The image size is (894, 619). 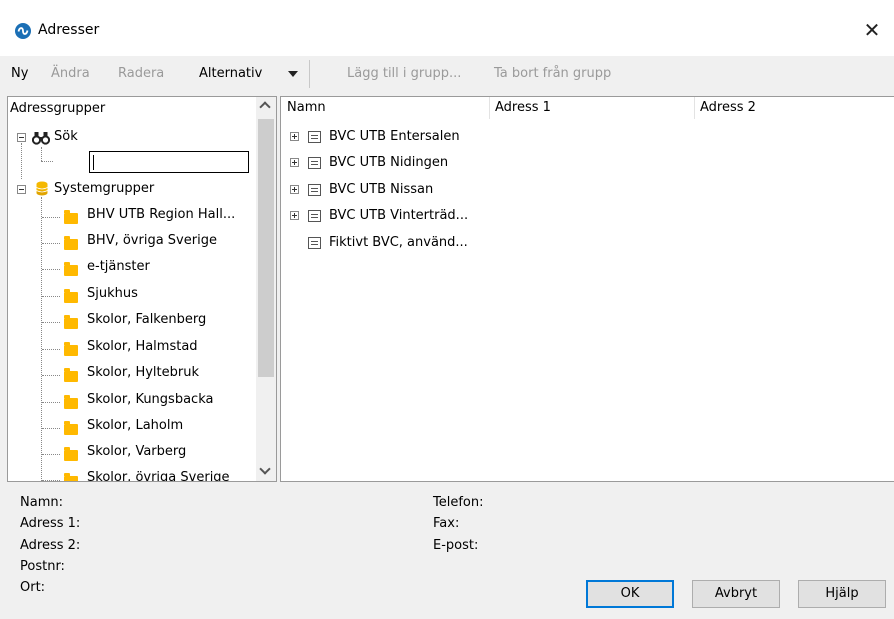 What do you see at coordinates (58, 108) in the screenshot?
I see `tree-header: Adressgrupper` at bounding box center [58, 108].